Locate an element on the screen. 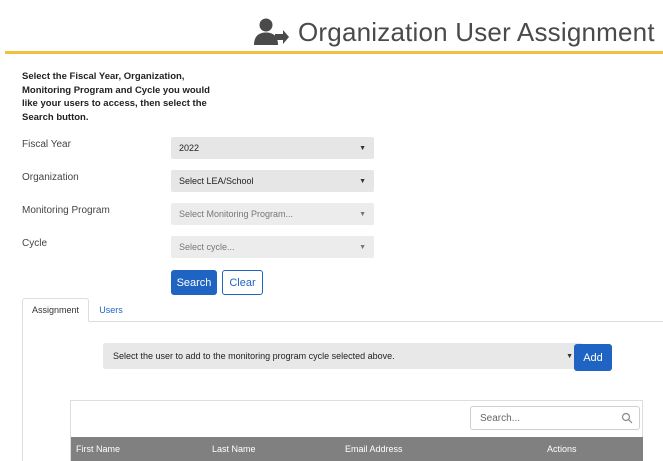  add-button: Add is located at coordinates (593, 357).